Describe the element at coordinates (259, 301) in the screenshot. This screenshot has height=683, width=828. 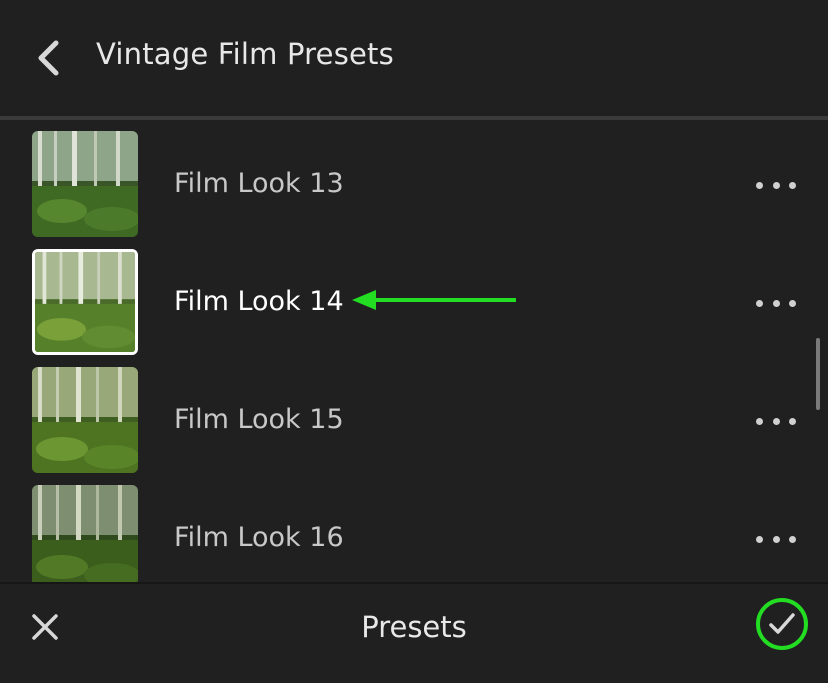
I see `preset-label: Film Look 14` at that location.